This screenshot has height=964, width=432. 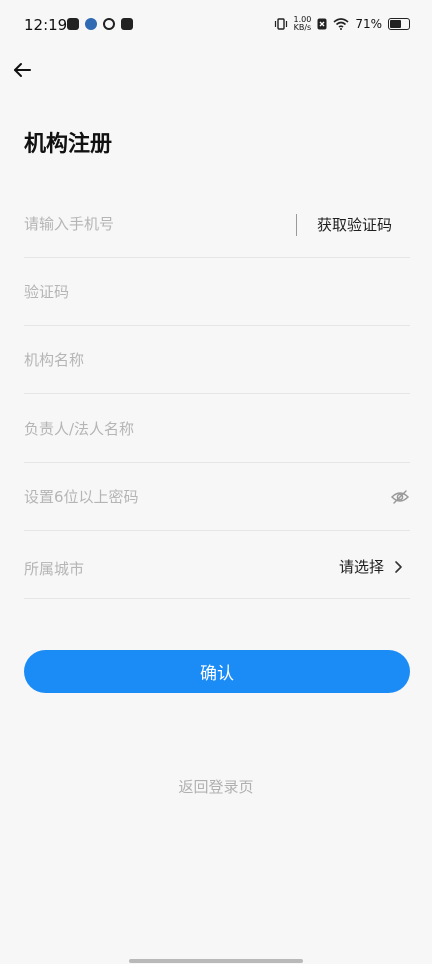 I want to click on network-speed: 1.00 KB/s, so click(x=303, y=24).